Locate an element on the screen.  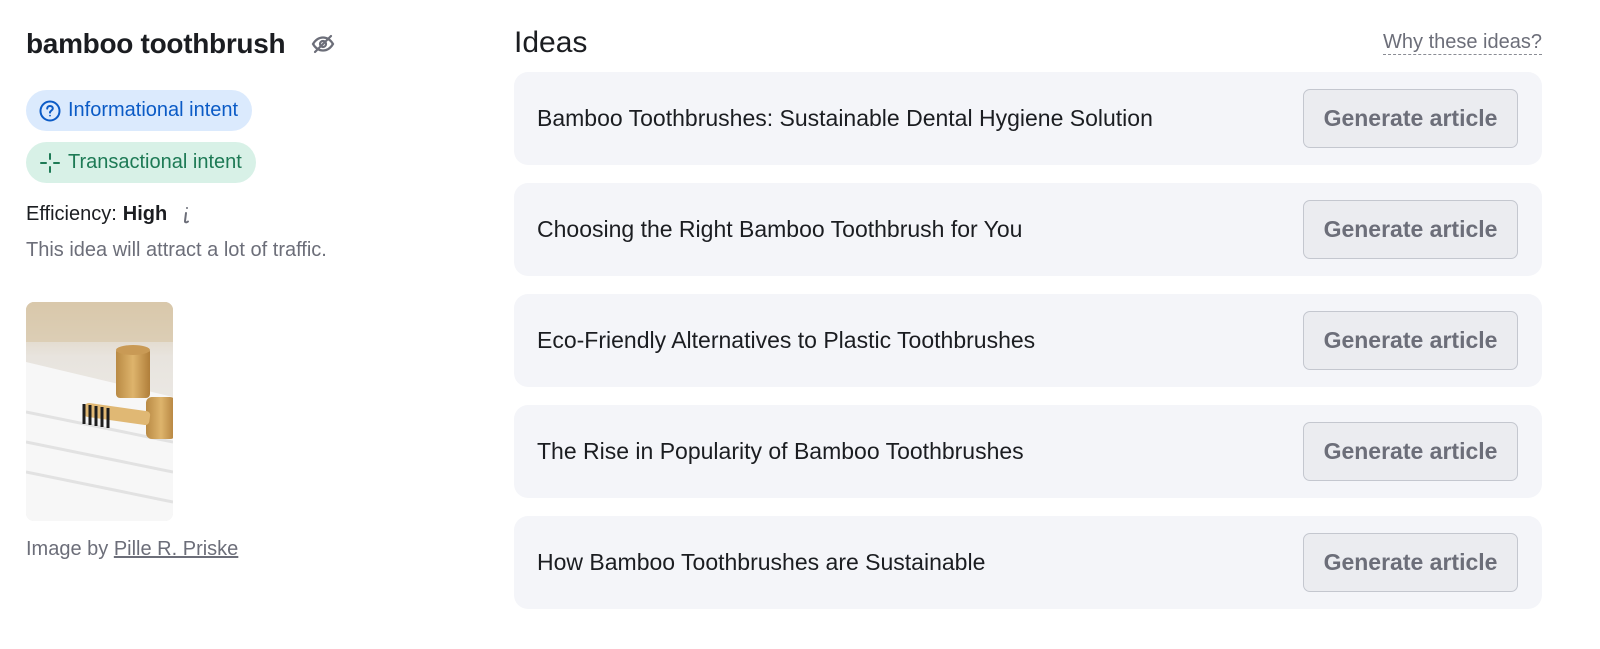
efficiency-value: High is located at coordinates (145, 214).